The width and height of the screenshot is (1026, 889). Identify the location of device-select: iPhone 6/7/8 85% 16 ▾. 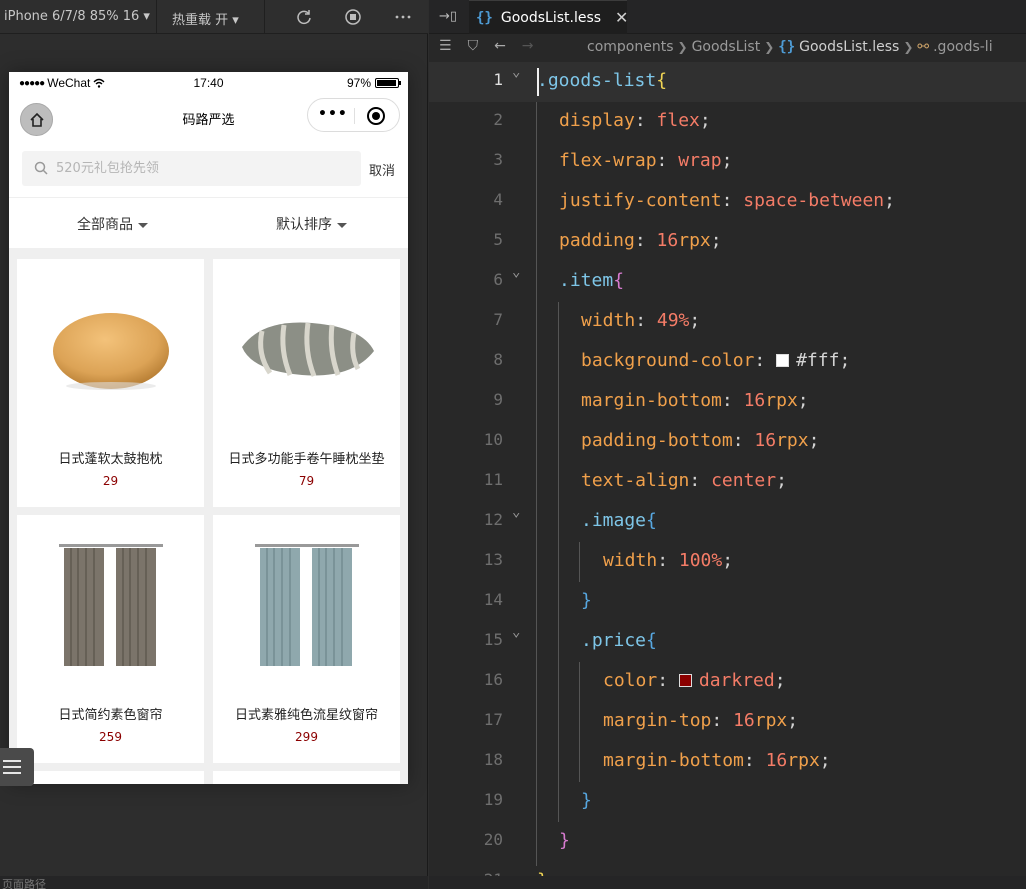
(77, 16).